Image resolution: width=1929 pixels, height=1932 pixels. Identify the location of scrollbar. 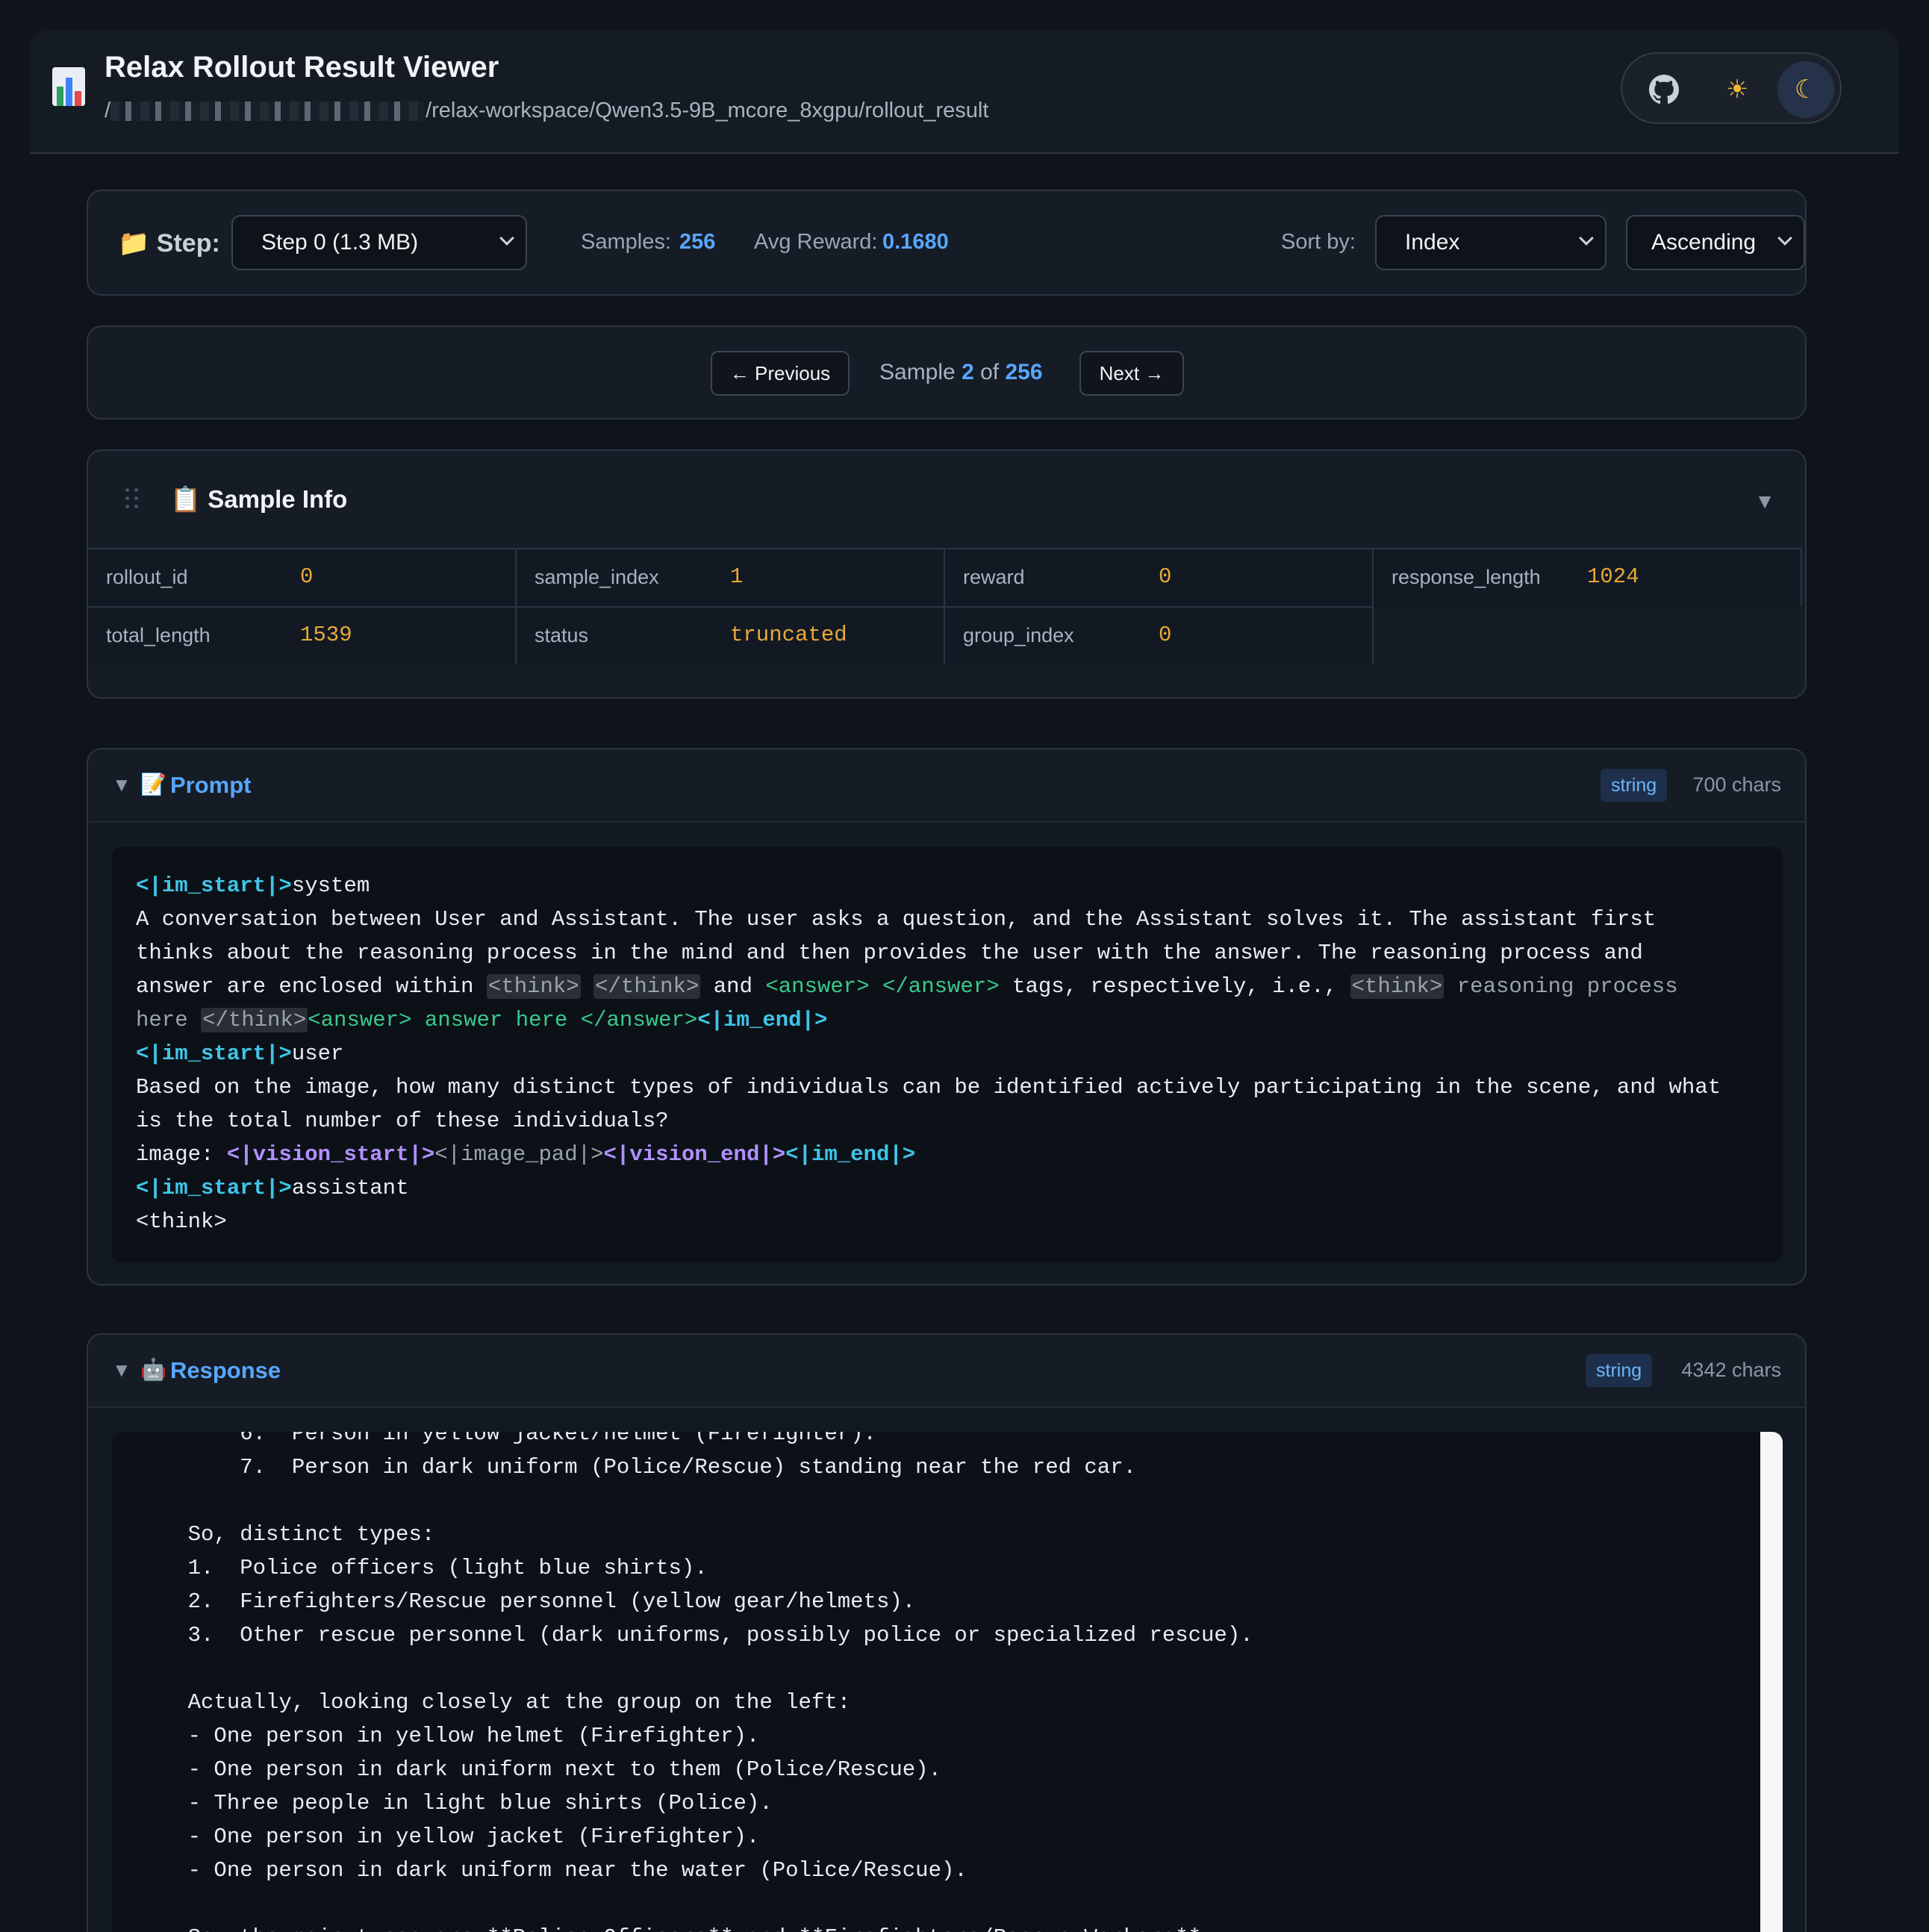
(1771, 1682).